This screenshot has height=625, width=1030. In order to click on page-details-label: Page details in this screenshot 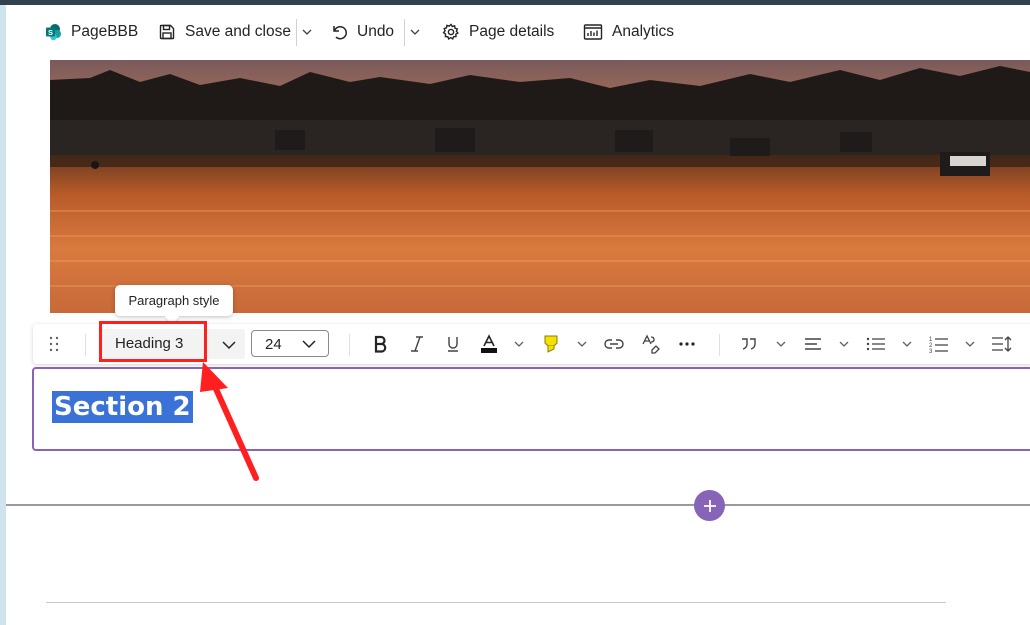, I will do `click(512, 31)`.